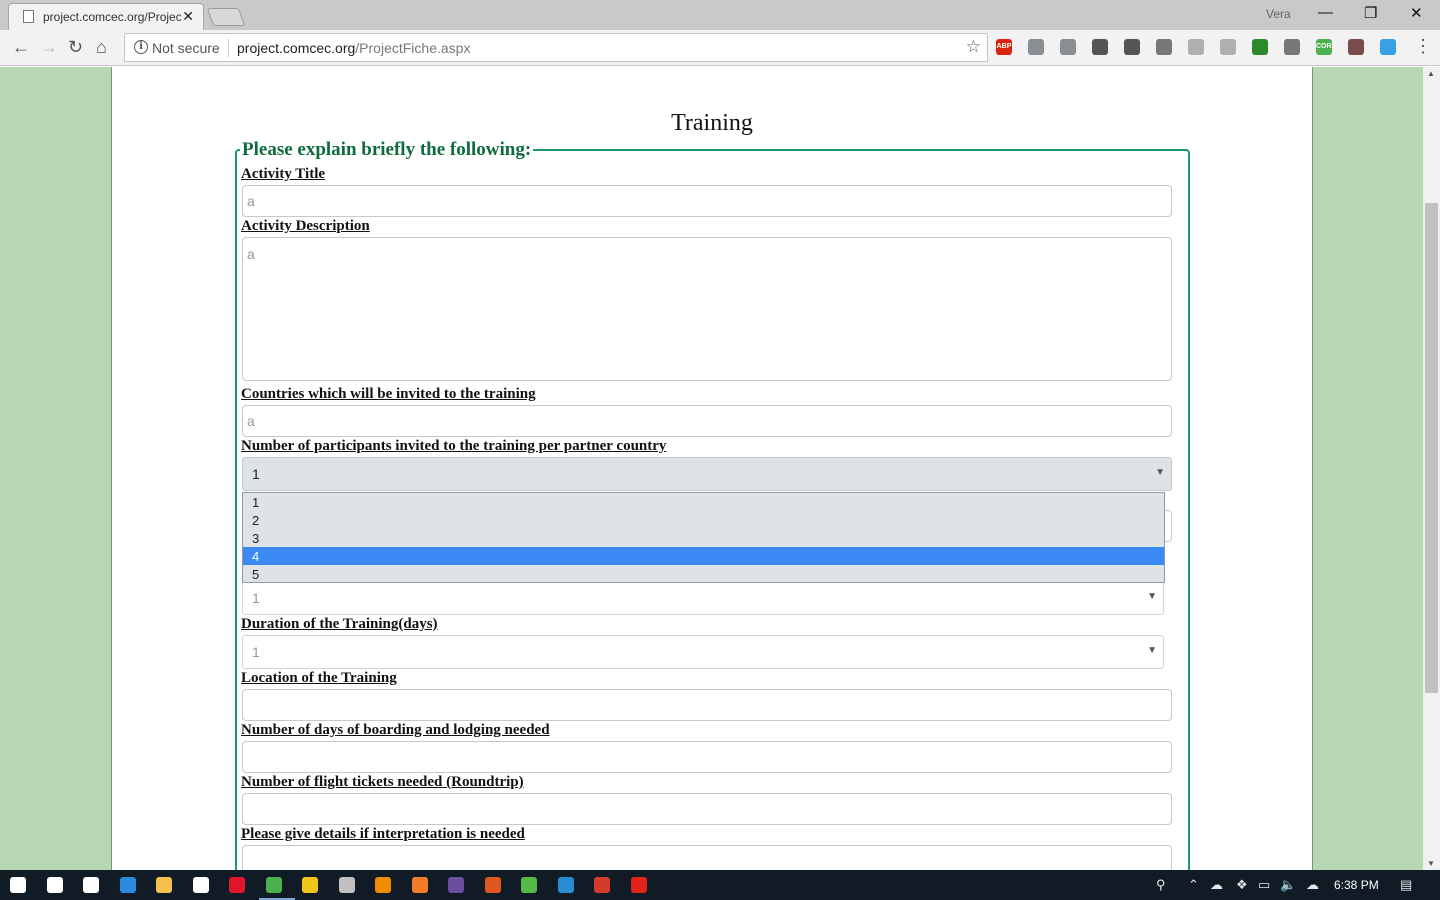  What do you see at coordinates (18, 885) in the screenshot?
I see `windows-start-icon` at bounding box center [18, 885].